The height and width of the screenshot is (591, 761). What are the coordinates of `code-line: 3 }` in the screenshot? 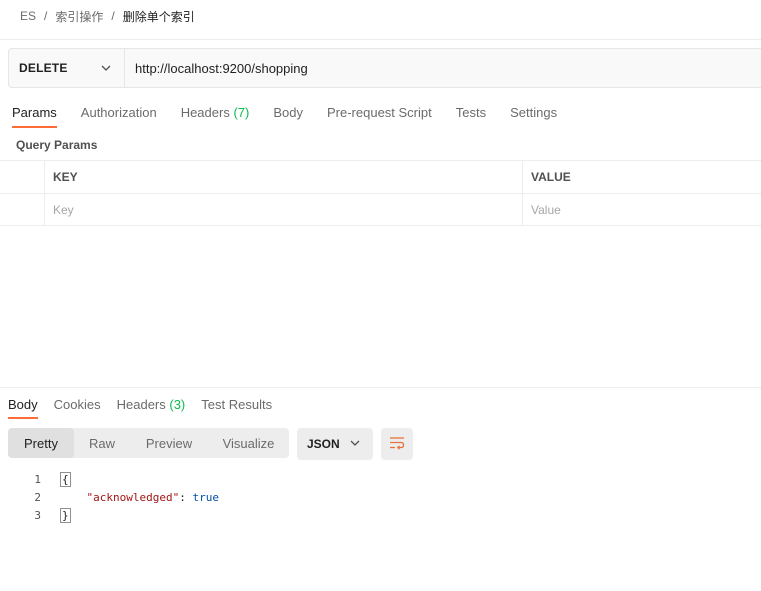 It's located at (109, 515).